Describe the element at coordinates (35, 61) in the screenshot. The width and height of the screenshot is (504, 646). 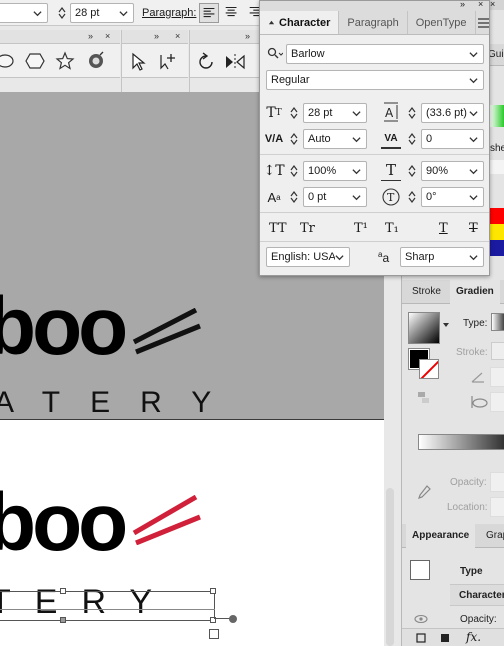
I see `polygon-tool-icon` at that location.